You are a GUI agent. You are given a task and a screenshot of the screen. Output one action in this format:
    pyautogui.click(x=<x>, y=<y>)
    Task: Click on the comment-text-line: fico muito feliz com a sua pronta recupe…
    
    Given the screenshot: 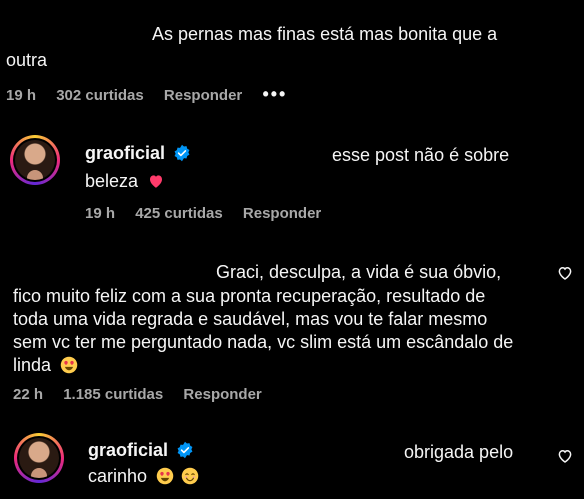 What is the action you would take?
    pyautogui.click(x=249, y=296)
    